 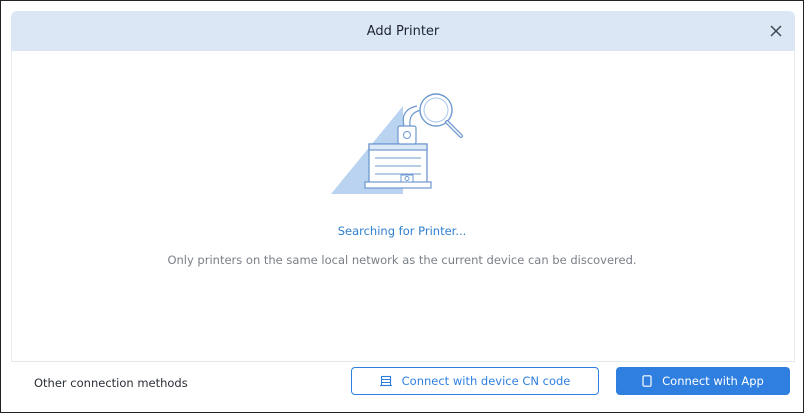 What do you see at coordinates (713, 381) in the screenshot?
I see `connect-with-app-label: Connect with App` at bounding box center [713, 381].